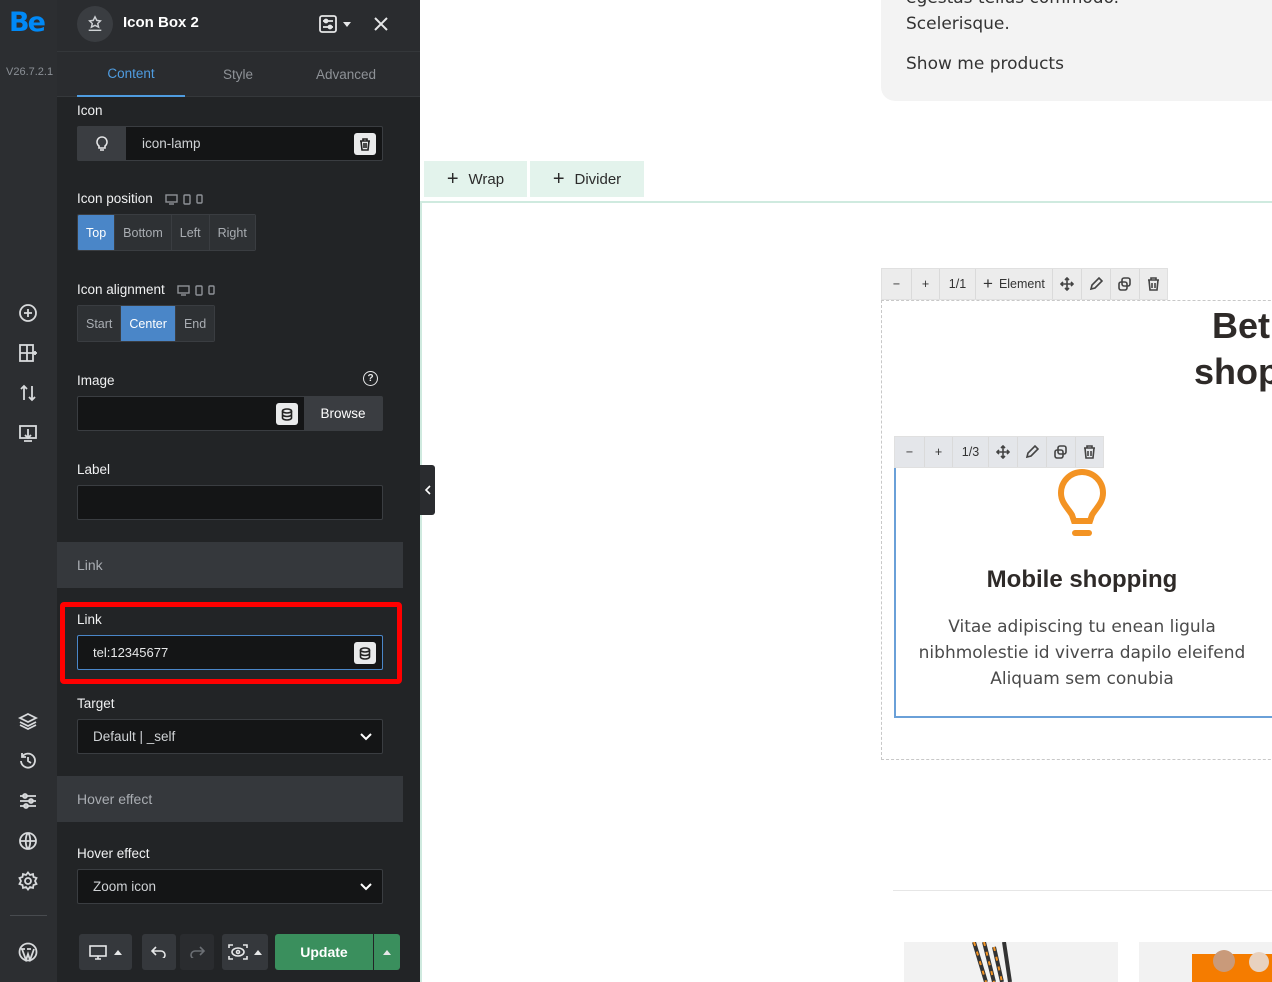 The height and width of the screenshot is (982, 1272). Describe the element at coordinates (232, 232) in the screenshot. I see `icon-position-right: Right` at that location.